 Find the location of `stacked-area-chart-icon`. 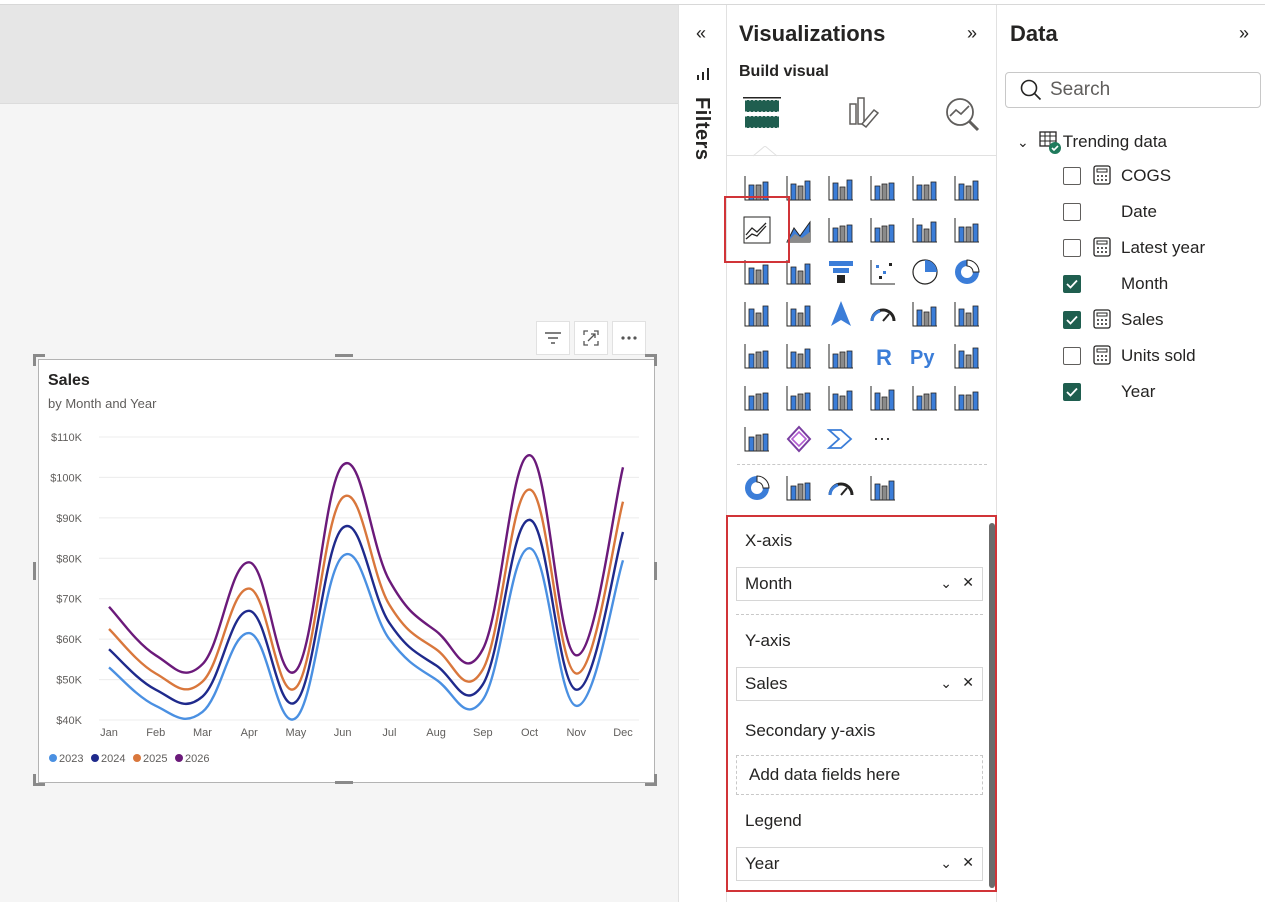

stacked-area-chart-icon is located at coordinates (841, 230).